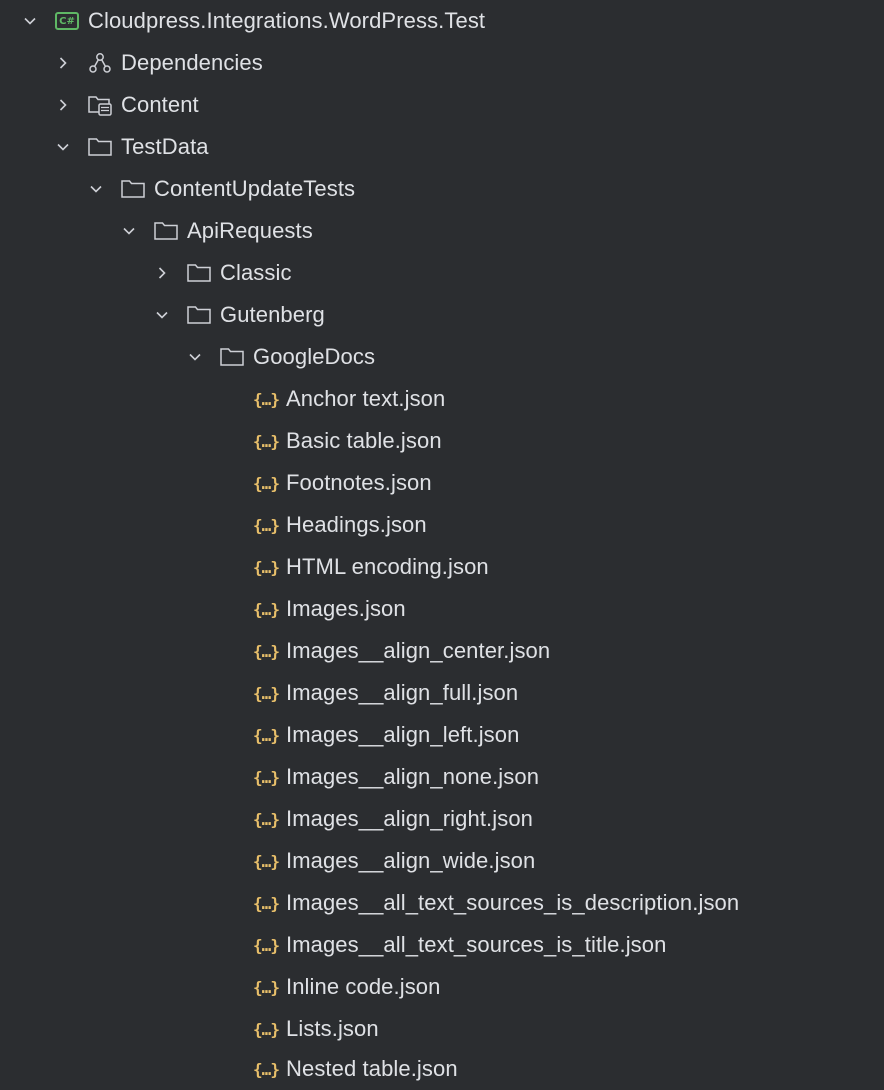 The width and height of the screenshot is (884, 1090). Describe the element at coordinates (366, 398) in the screenshot. I see `file-label: Anchor text.json` at that location.